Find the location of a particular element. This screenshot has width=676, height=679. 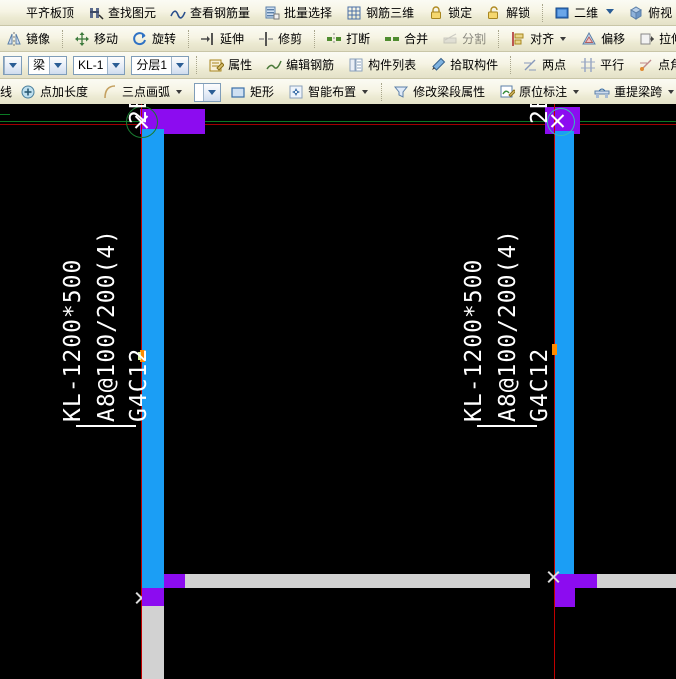

point-angle-button: 点角 is located at coordinates (654, 65).